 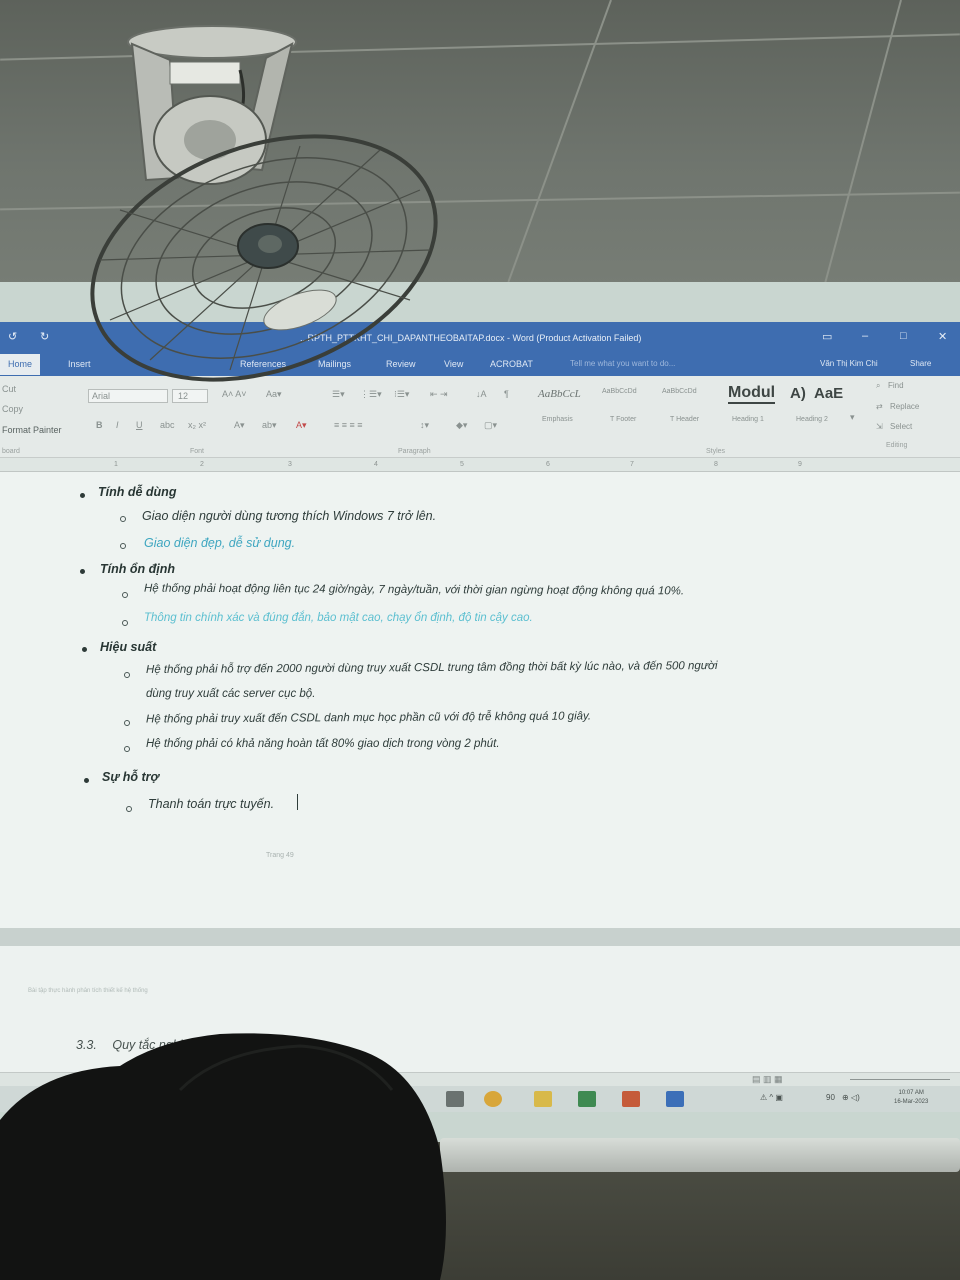 What do you see at coordinates (480, 1079) in the screenshot?
I see `status-bar: ▤ ▥ ▦` at bounding box center [480, 1079].